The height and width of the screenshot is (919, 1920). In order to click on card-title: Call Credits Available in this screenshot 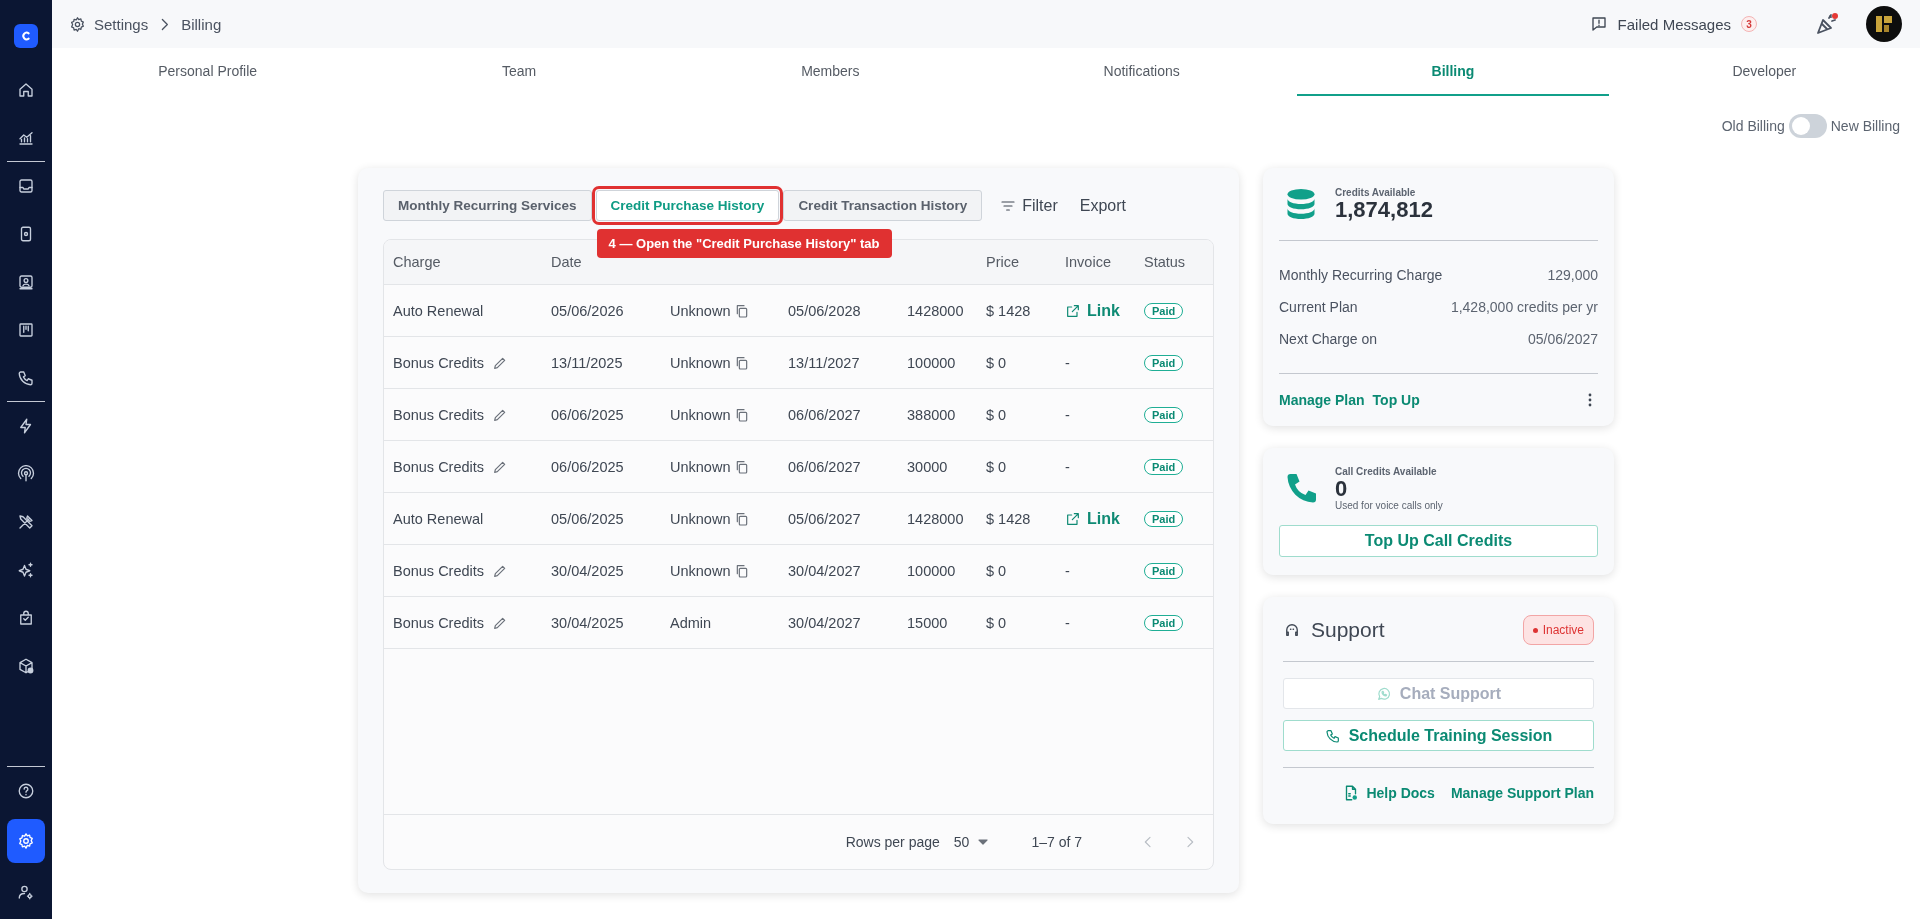, I will do `click(1386, 471)`.